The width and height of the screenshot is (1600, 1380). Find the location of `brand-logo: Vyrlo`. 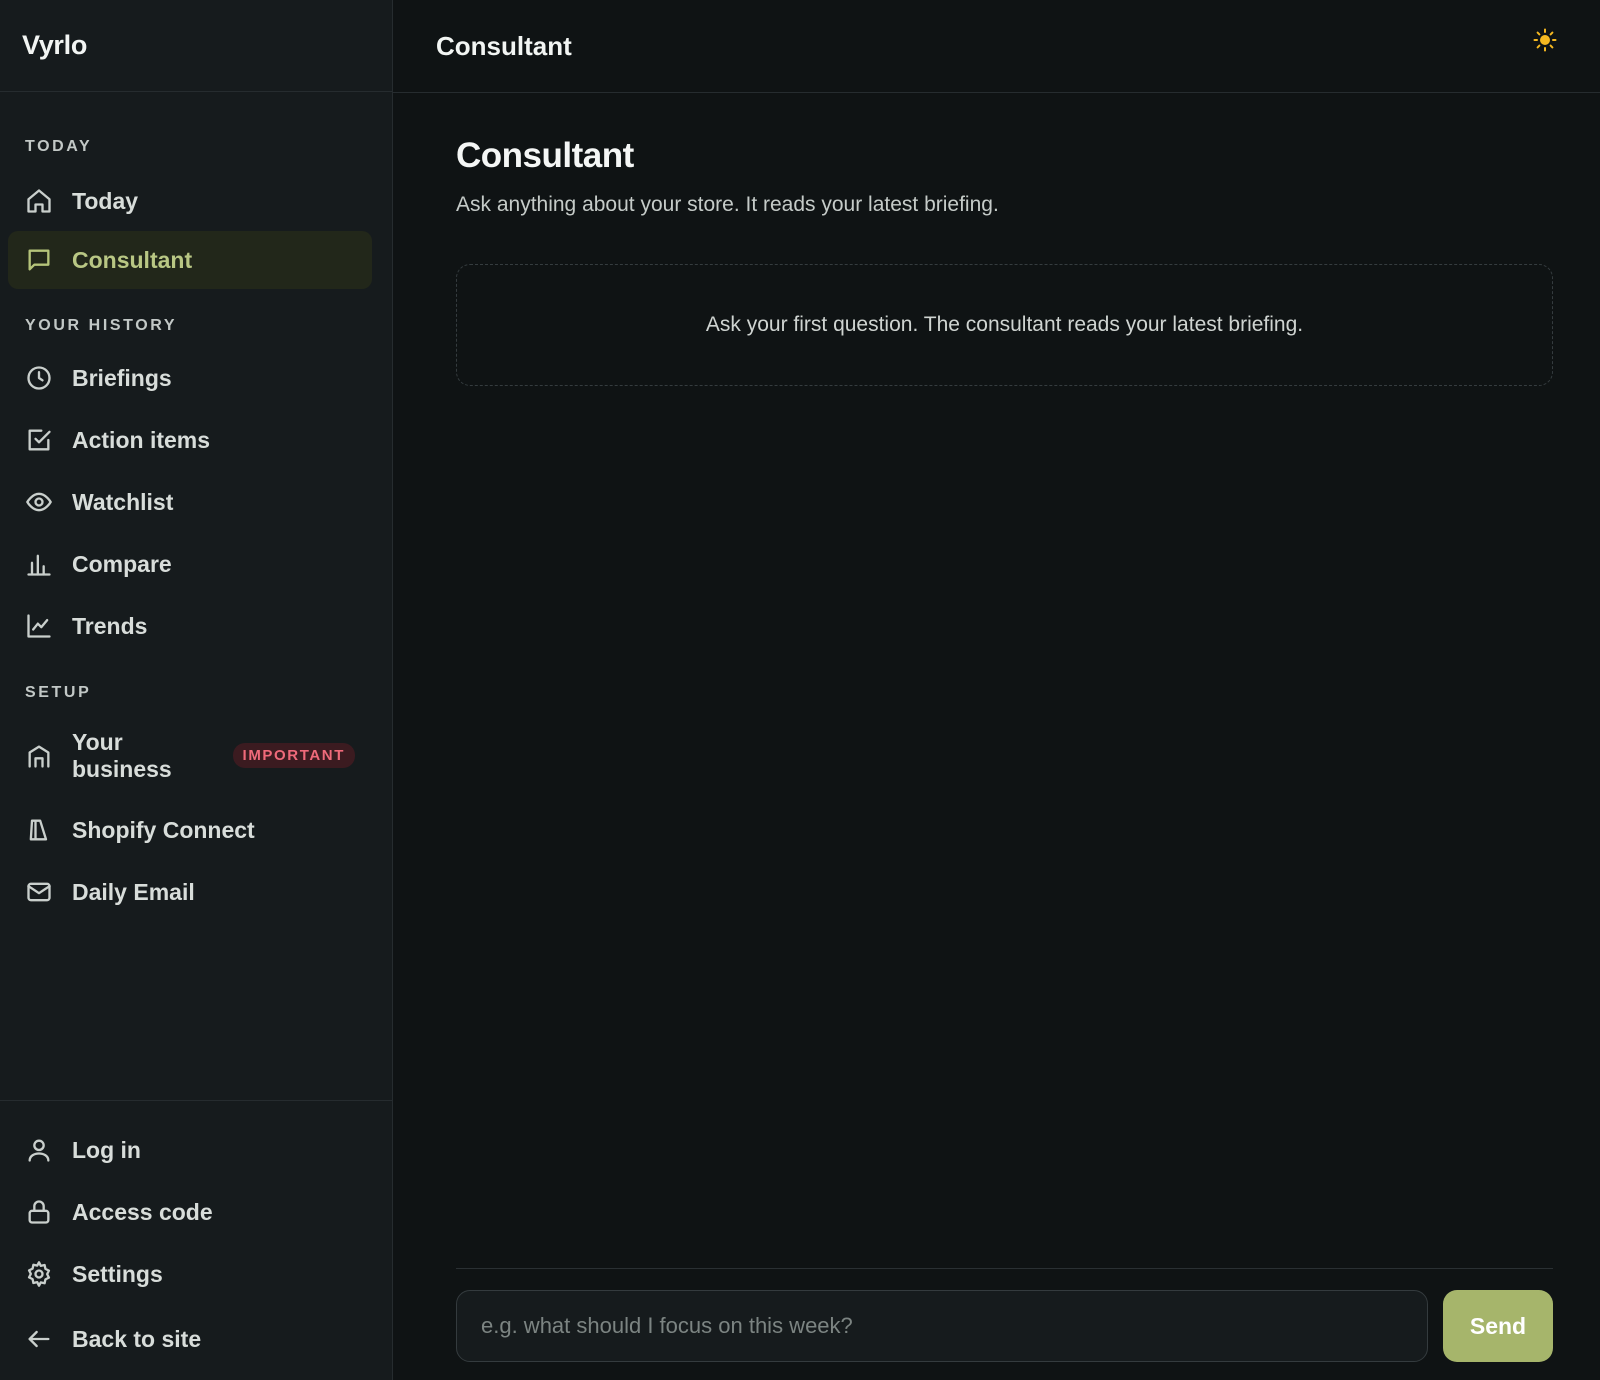

brand-logo: Vyrlo is located at coordinates (196, 46).